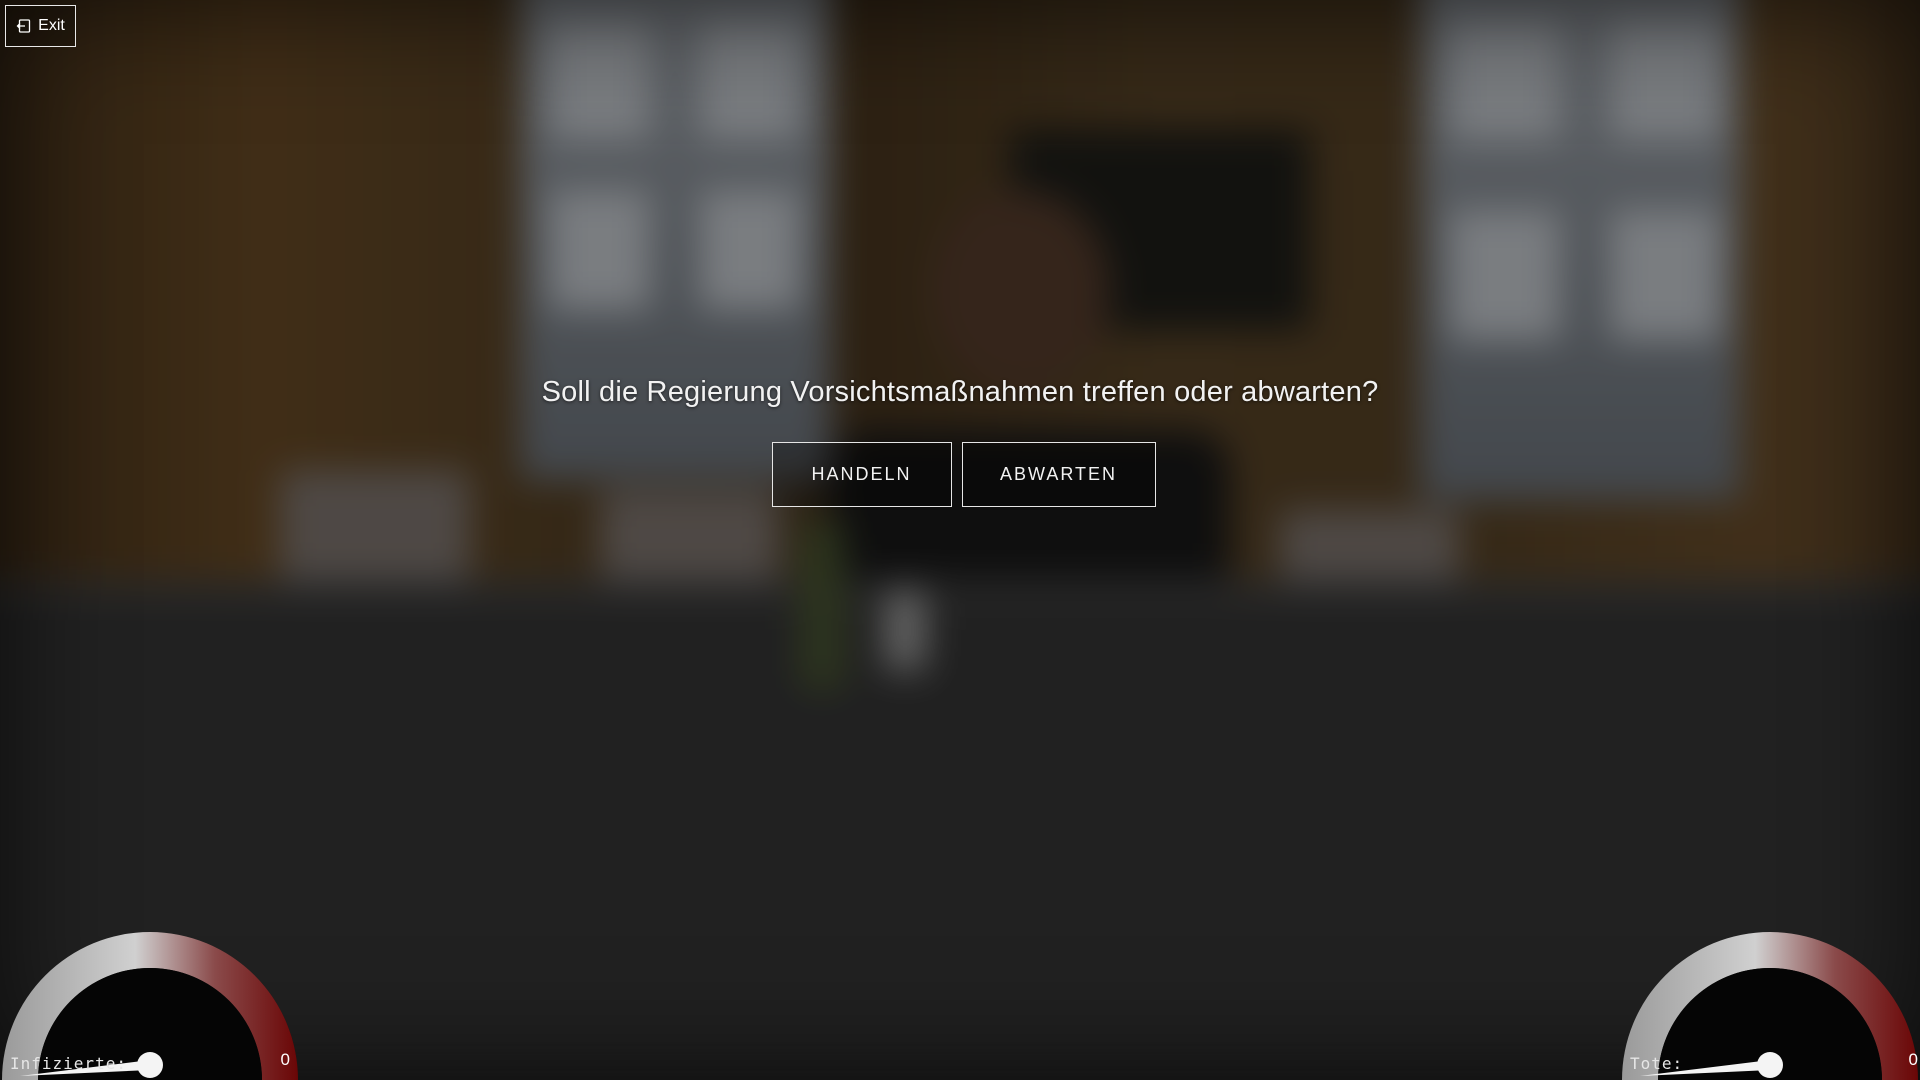  I want to click on exit-button: Exit, so click(40, 26).